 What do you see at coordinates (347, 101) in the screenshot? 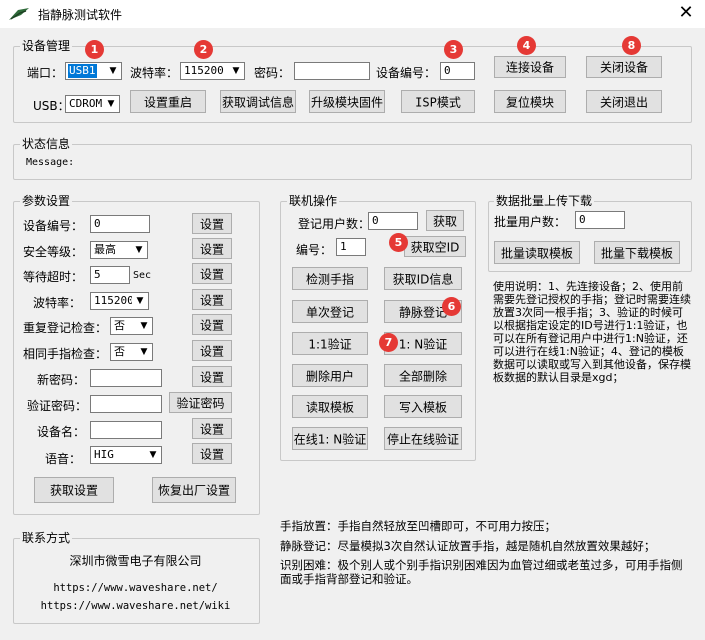
I see `upgrade-firmware-button: 升级模块固件` at bounding box center [347, 101].